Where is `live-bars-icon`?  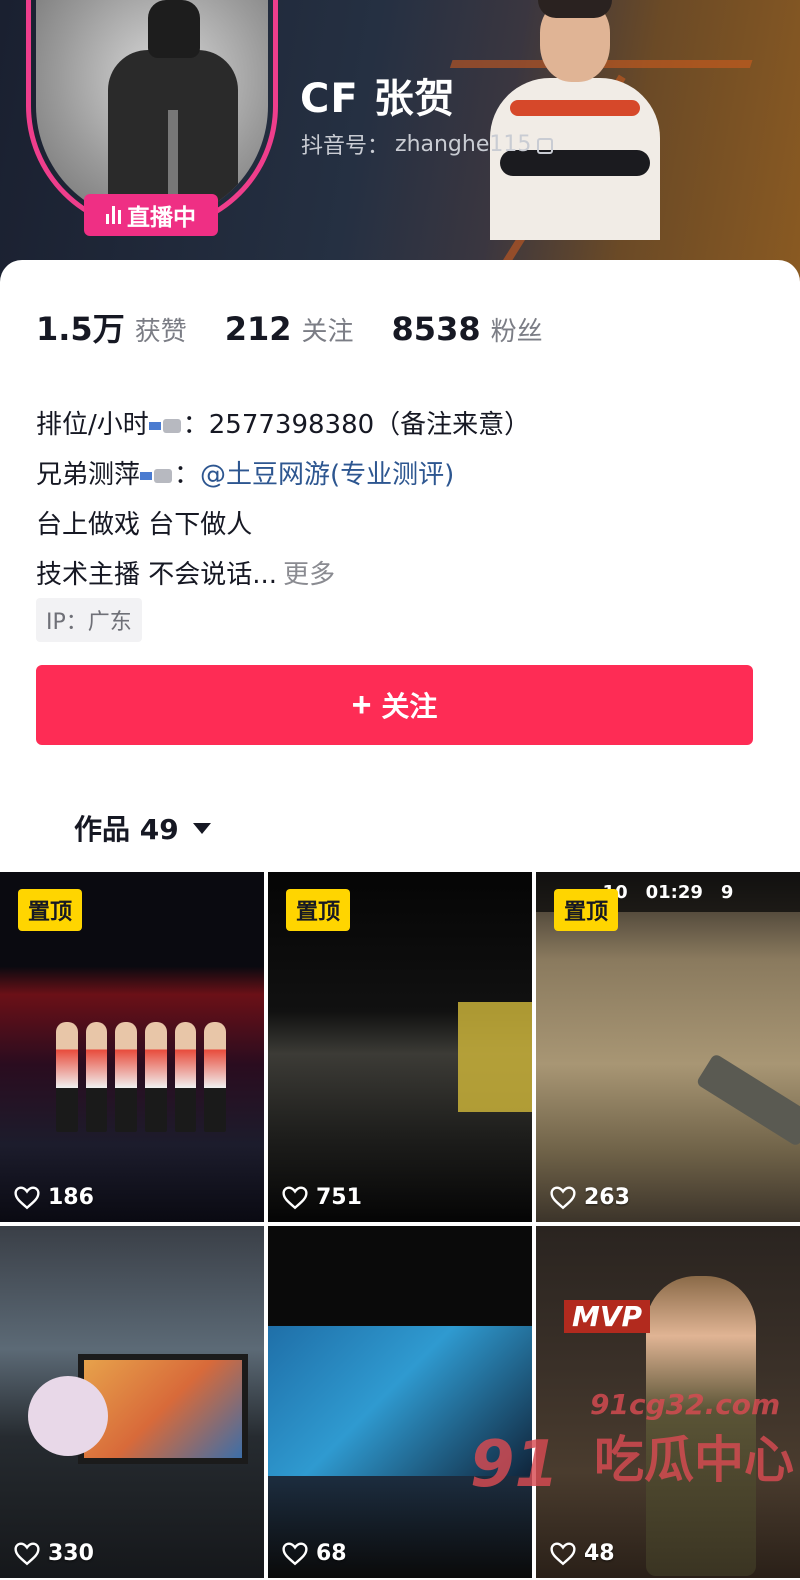 live-bars-icon is located at coordinates (113, 215).